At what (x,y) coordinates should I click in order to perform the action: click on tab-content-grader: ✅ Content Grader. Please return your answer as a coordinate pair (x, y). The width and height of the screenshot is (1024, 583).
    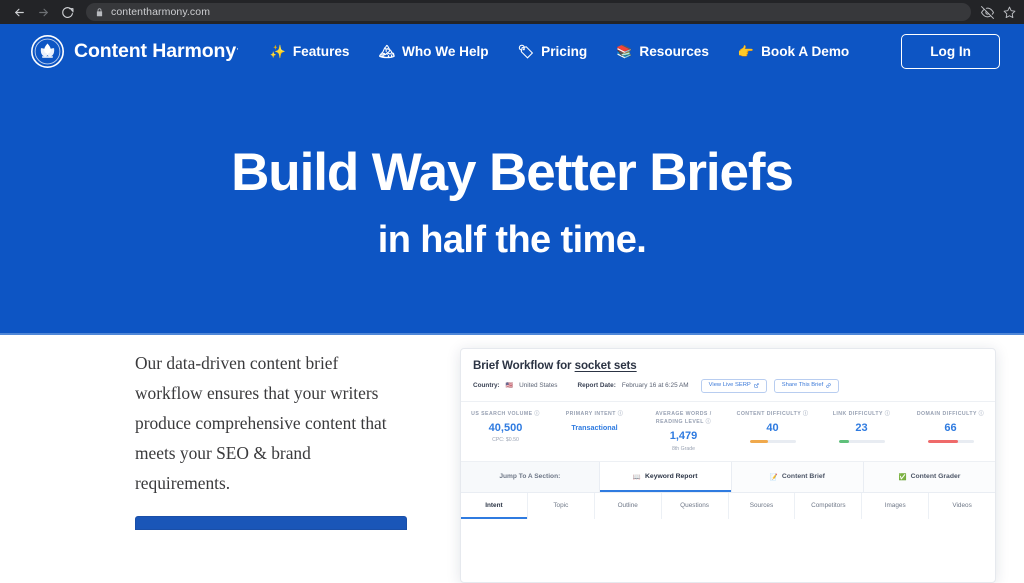
    Looking at the image, I should click on (929, 476).